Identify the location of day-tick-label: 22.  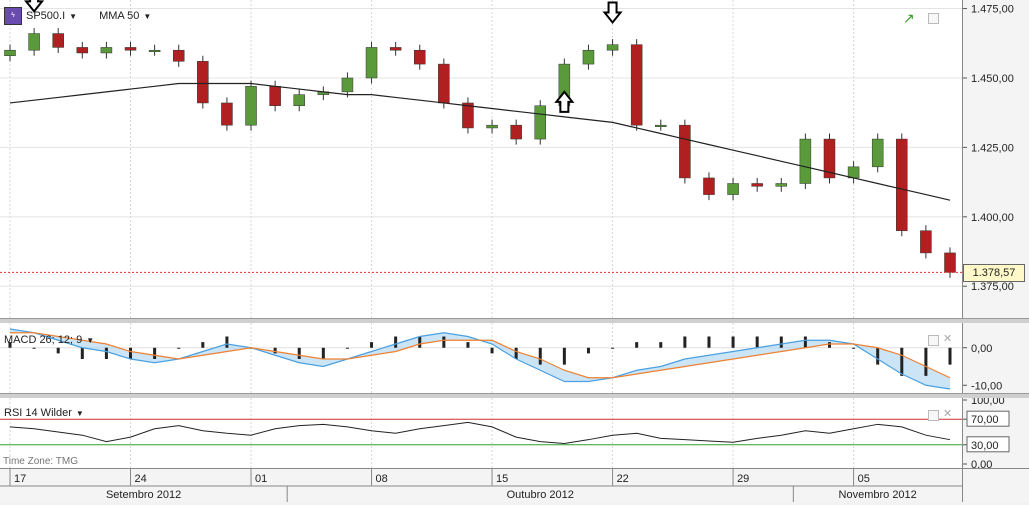
(623, 479).